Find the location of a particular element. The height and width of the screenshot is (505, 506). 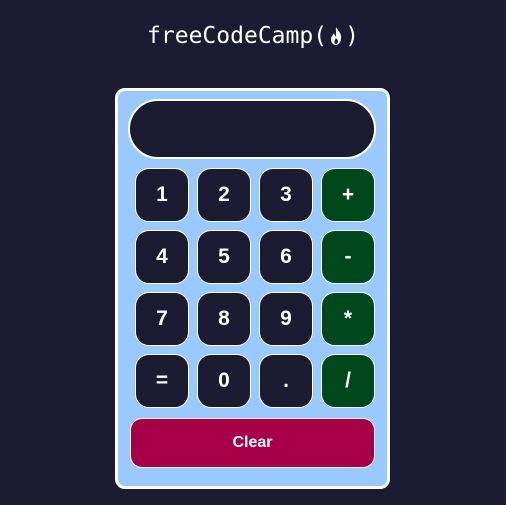

freecodecamp-logo: freeCodeCamp( ) is located at coordinates (253, 36).